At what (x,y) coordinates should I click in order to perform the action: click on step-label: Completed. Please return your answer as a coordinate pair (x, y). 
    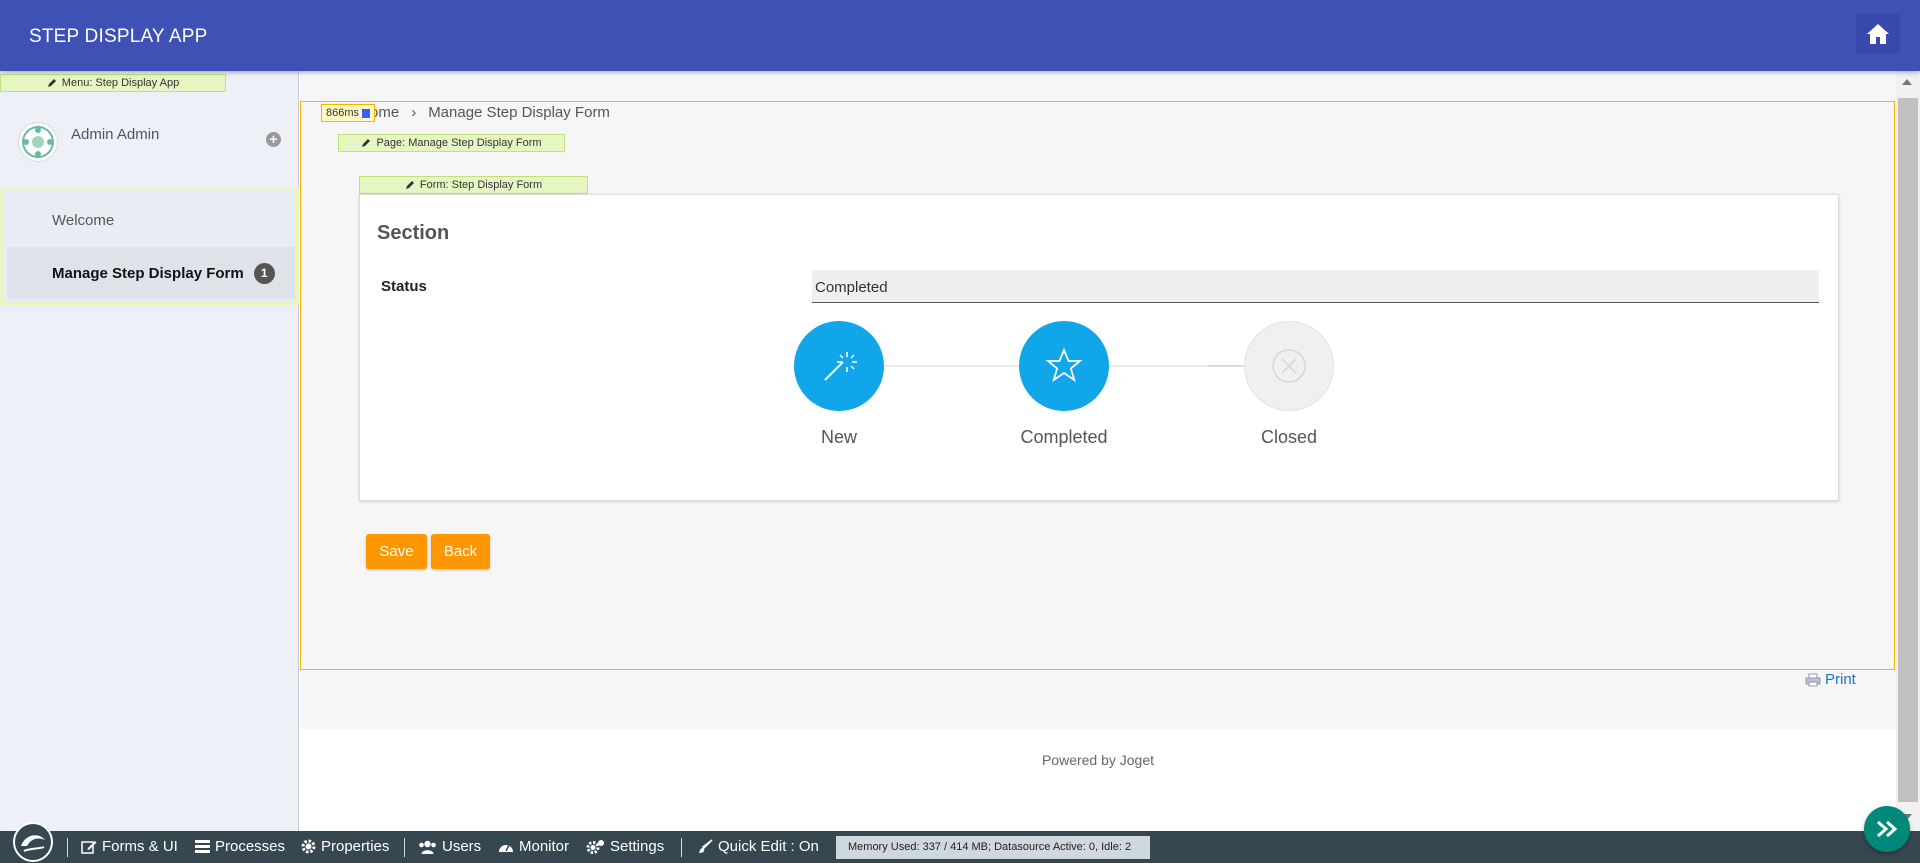
    Looking at the image, I should click on (1064, 437).